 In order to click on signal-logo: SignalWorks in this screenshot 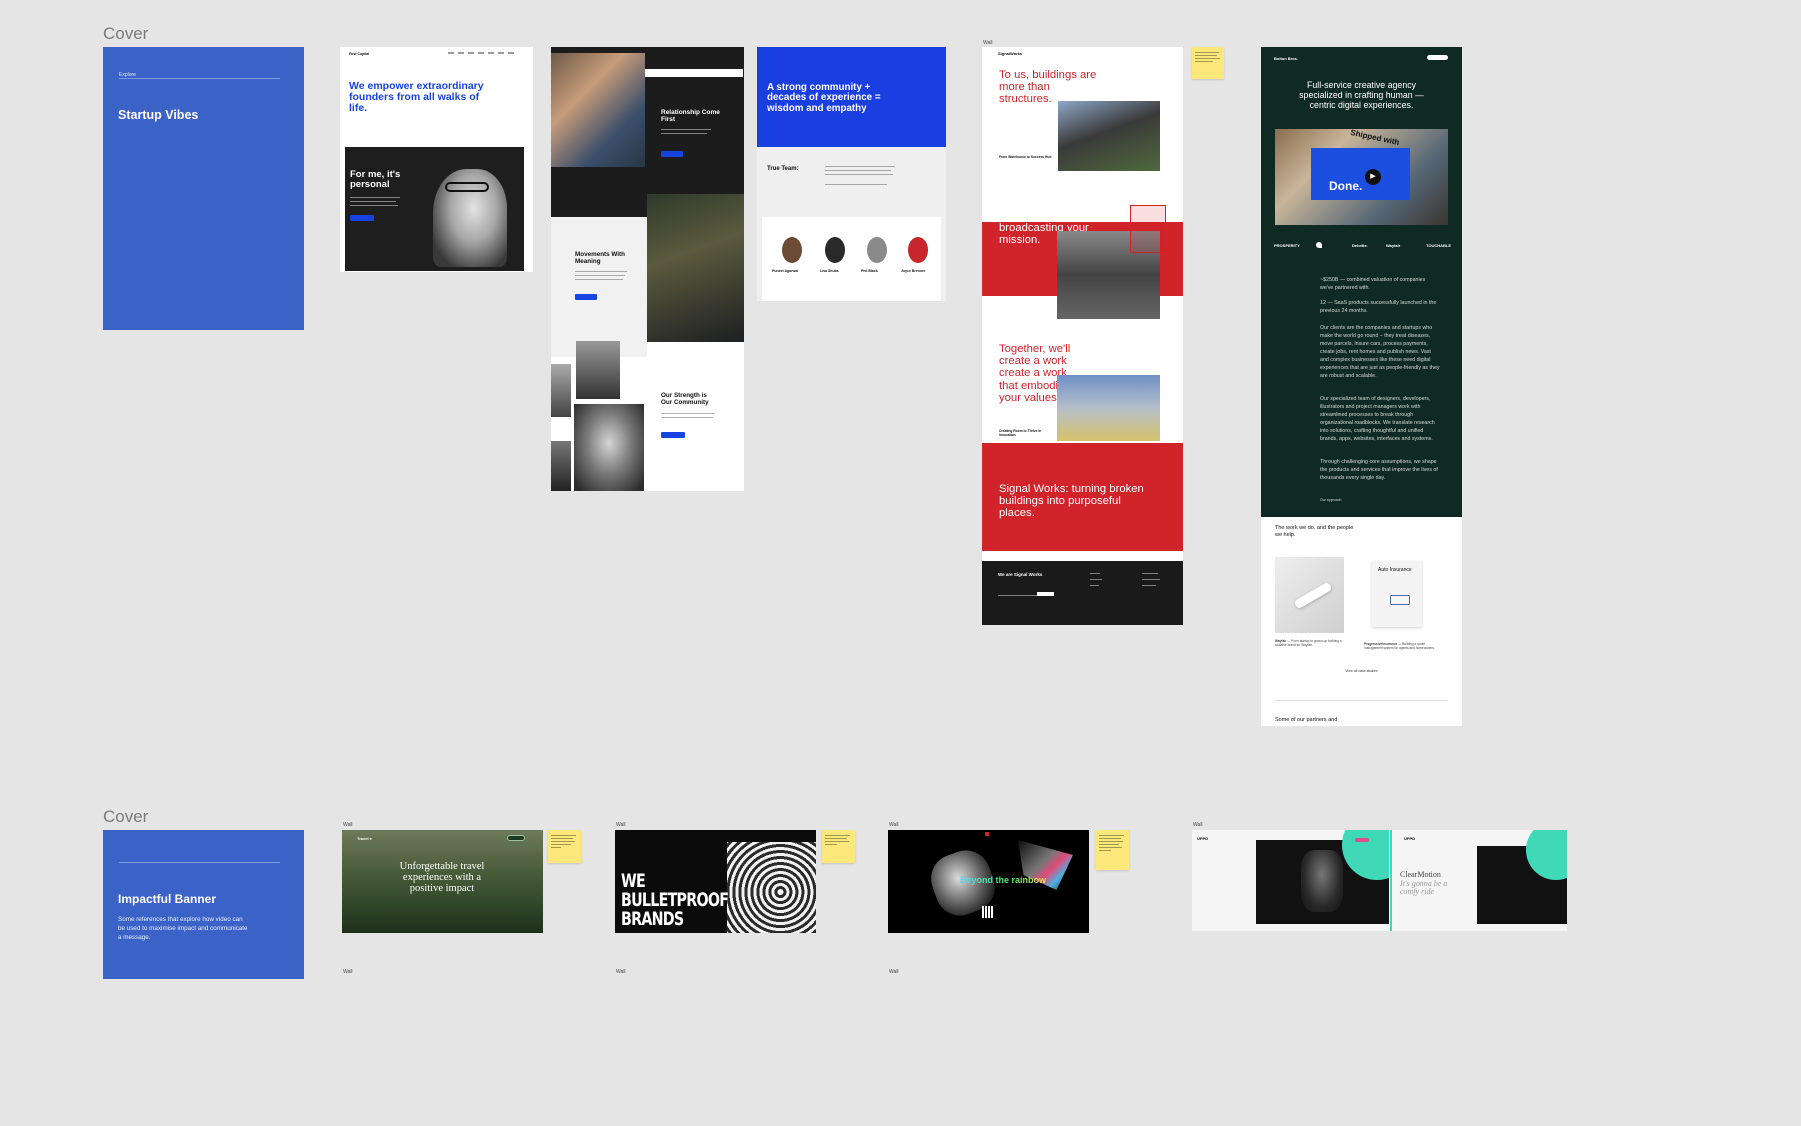, I will do `click(1010, 53)`.